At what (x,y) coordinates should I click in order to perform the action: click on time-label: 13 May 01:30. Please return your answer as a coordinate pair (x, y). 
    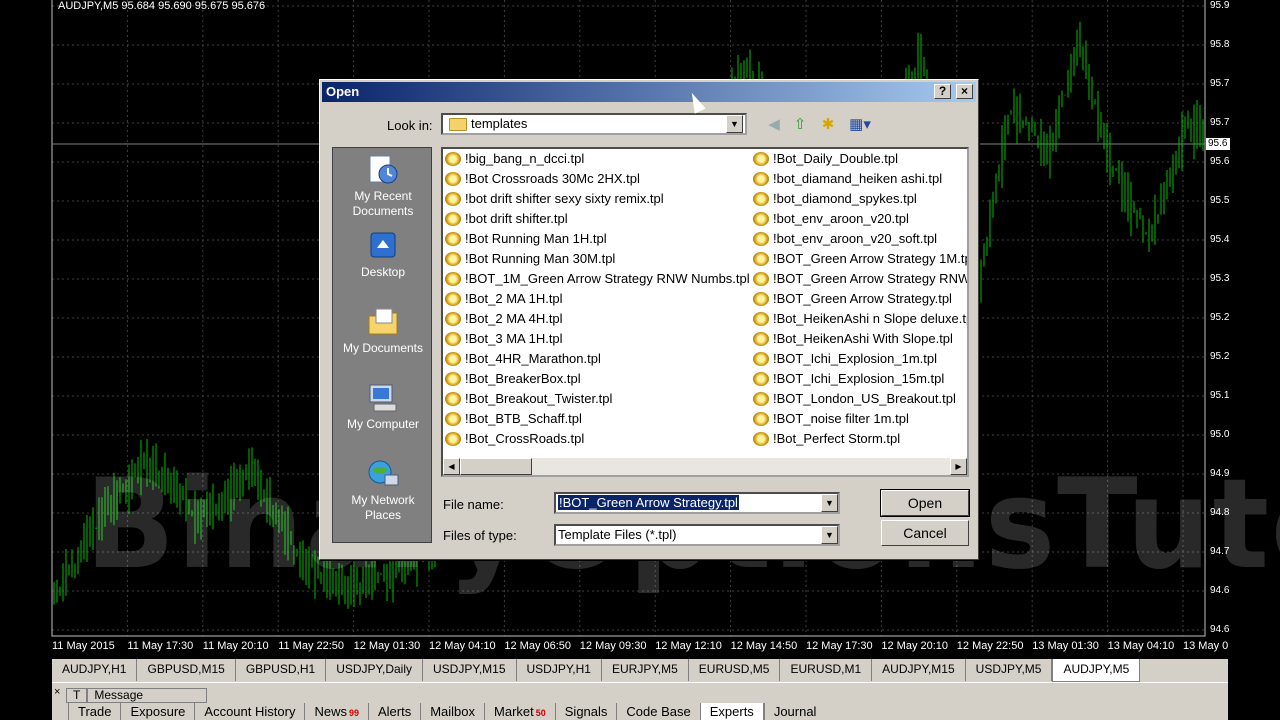
    Looking at the image, I should click on (1065, 646).